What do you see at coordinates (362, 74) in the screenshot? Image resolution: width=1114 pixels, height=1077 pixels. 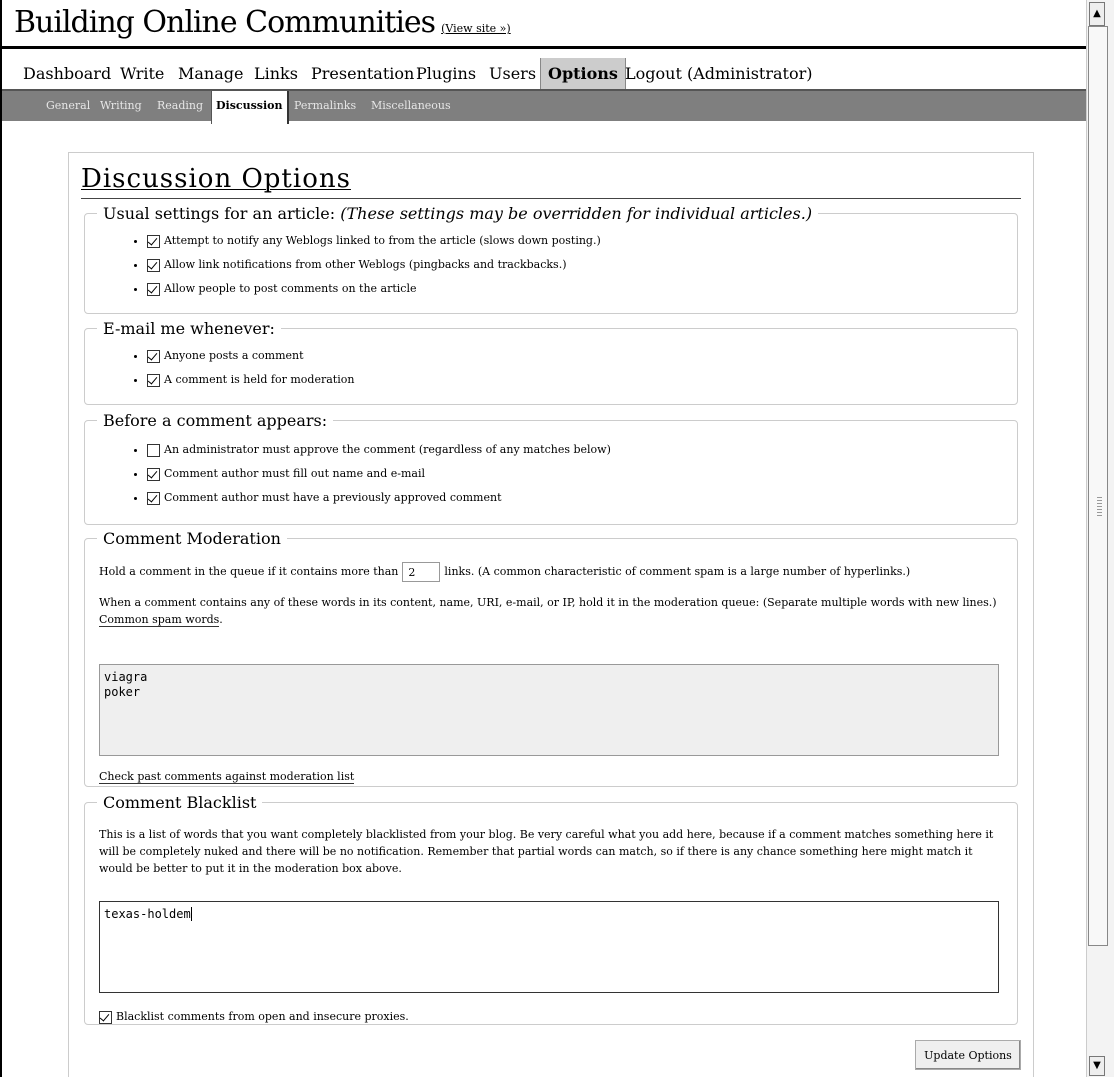 I see `nav-presentation: Presentation` at bounding box center [362, 74].